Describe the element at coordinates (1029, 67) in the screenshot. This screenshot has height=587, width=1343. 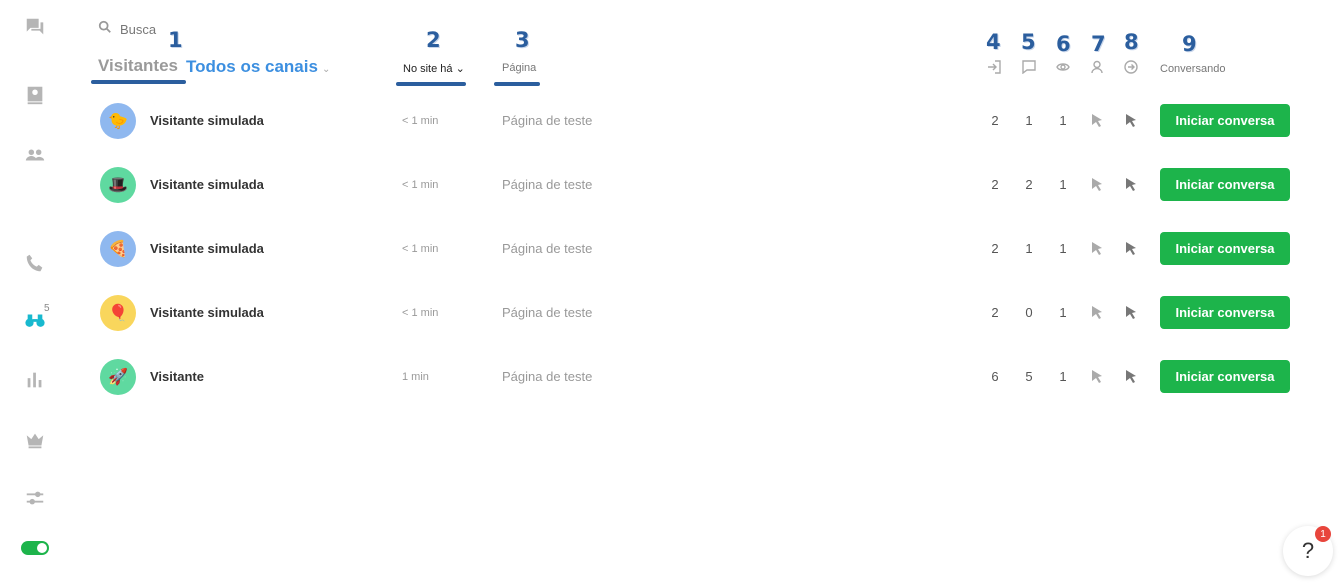
I see `chat-bubble-icon` at that location.